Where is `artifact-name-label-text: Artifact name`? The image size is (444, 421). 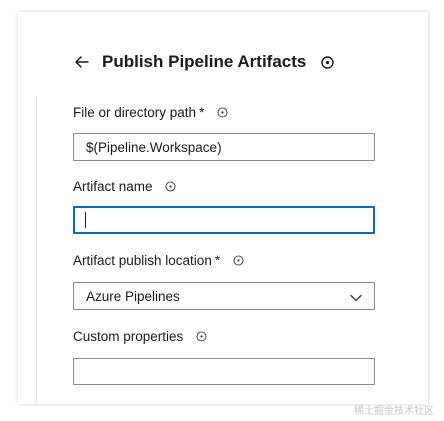
artifact-name-label-text: Artifact name is located at coordinates (113, 186).